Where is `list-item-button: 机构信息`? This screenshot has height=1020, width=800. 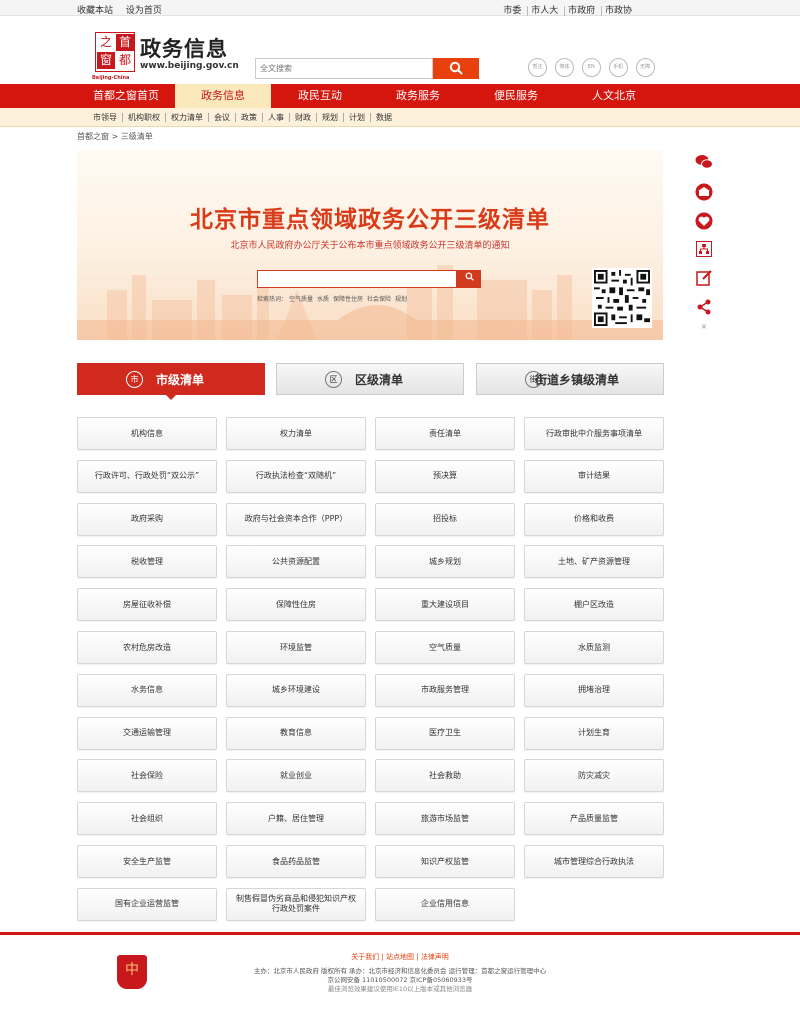 list-item-button: 机构信息 is located at coordinates (147, 433).